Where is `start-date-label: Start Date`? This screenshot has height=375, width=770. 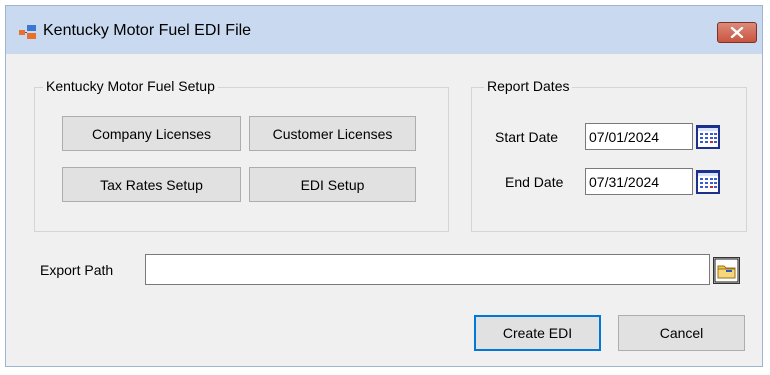 start-date-label: Start Date is located at coordinates (527, 137).